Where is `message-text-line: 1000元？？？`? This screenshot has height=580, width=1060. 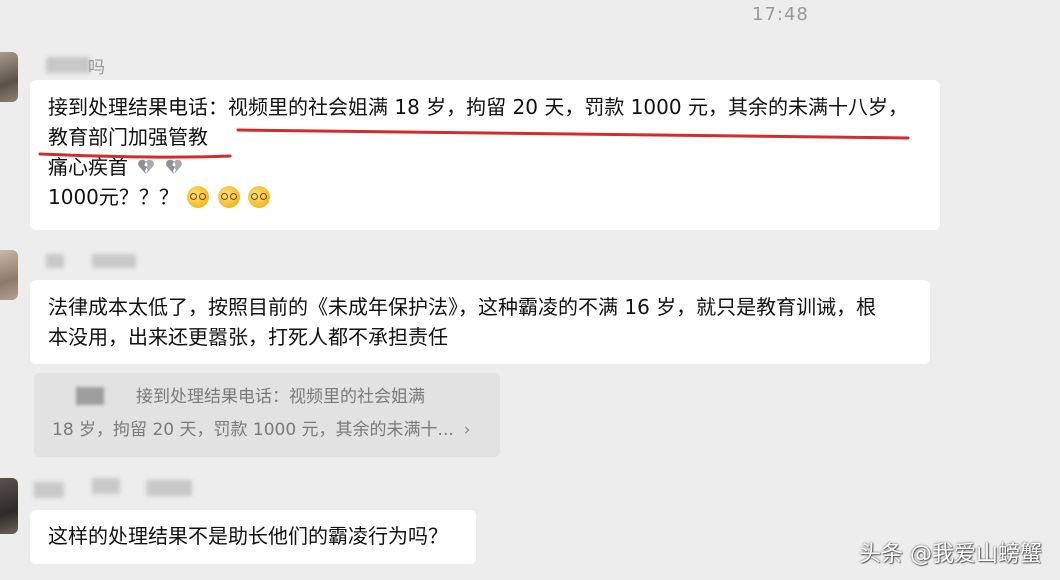
message-text-line: 1000元？？？ is located at coordinates (485, 197).